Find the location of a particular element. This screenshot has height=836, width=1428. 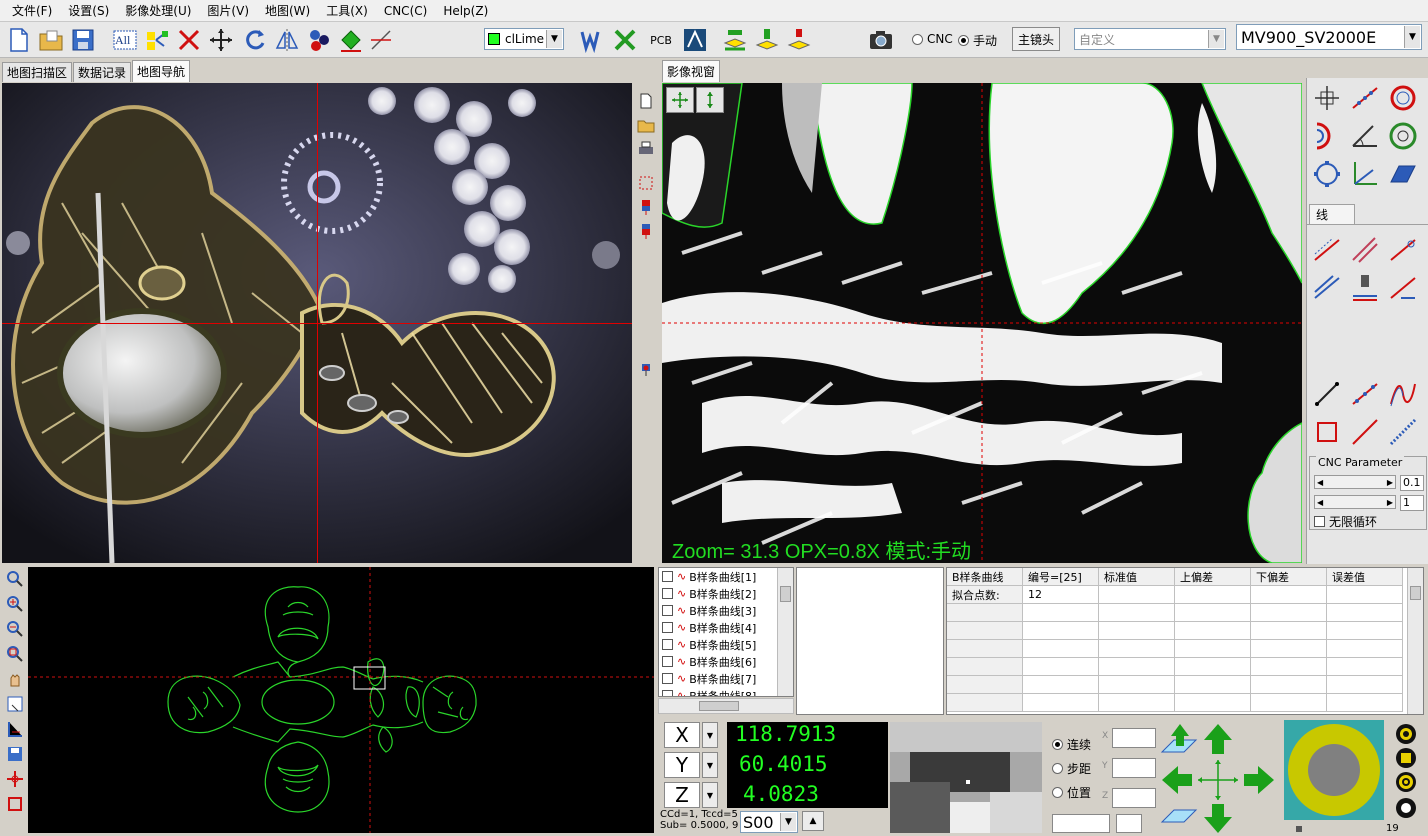

bottom-light-button is located at coordinates (1406, 782).